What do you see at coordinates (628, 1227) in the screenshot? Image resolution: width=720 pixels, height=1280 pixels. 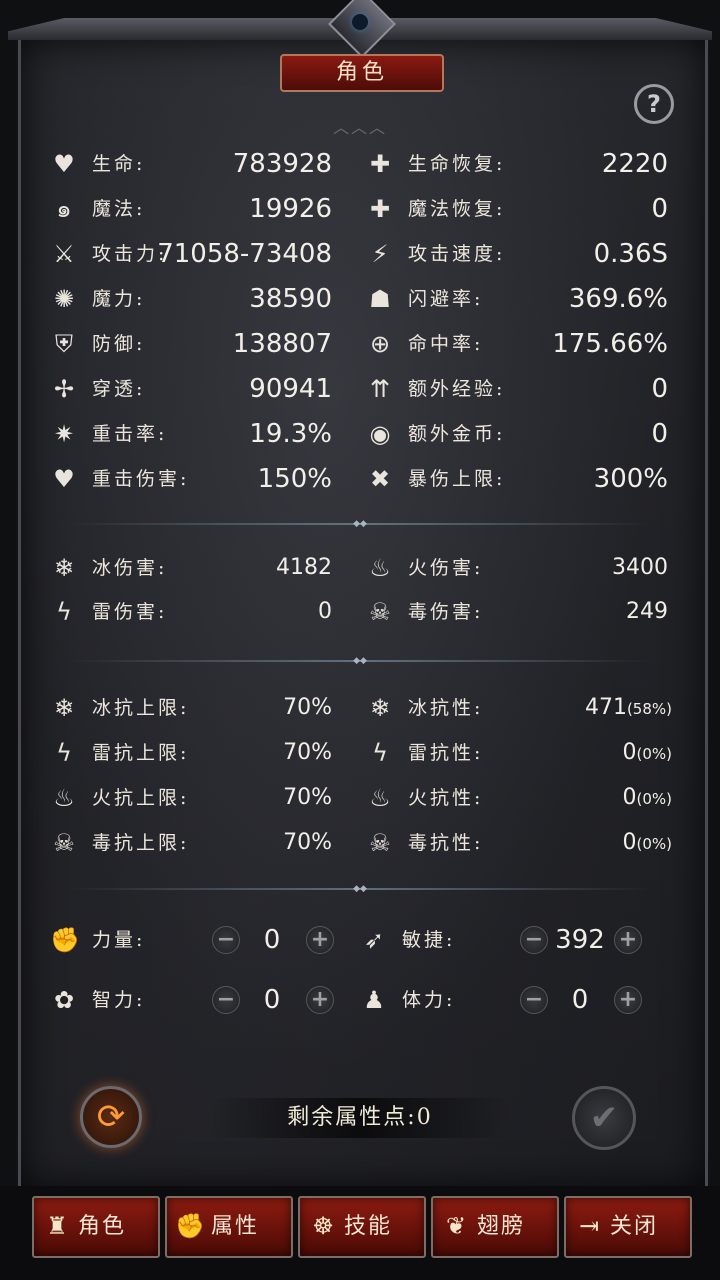 I see `tab-4: ⇥ 关闭` at bounding box center [628, 1227].